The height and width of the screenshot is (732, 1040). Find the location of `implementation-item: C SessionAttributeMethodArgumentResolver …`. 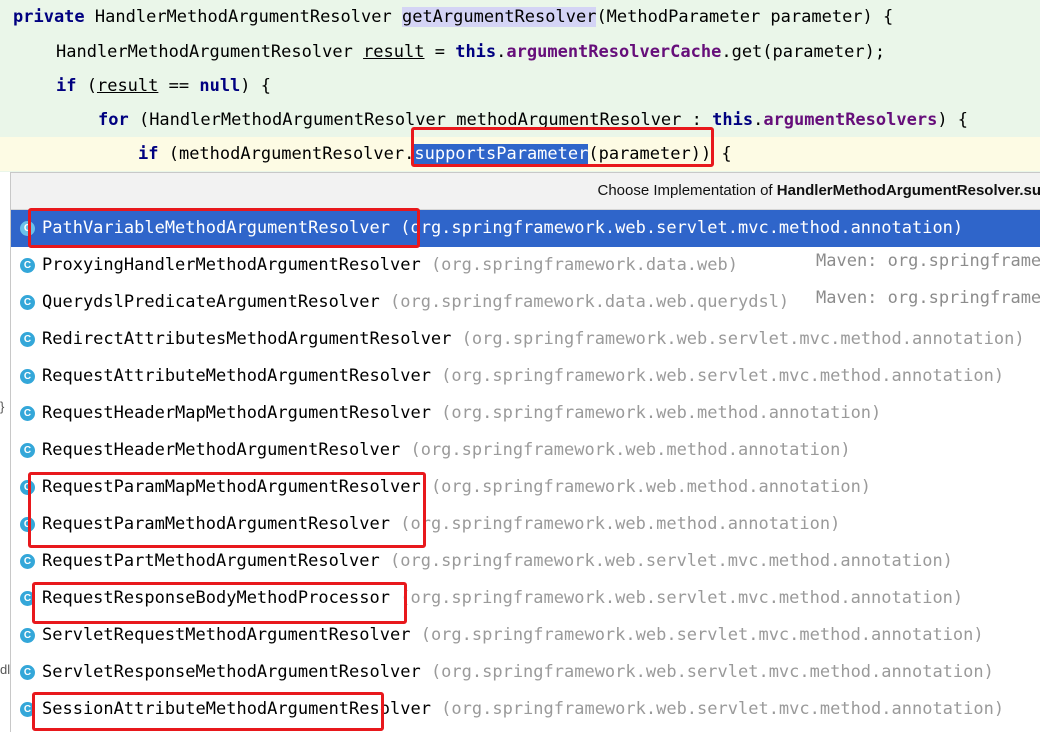

implementation-item: C SessionAttributeMethodArgumentResolver … is located at coordinates (525, 709).